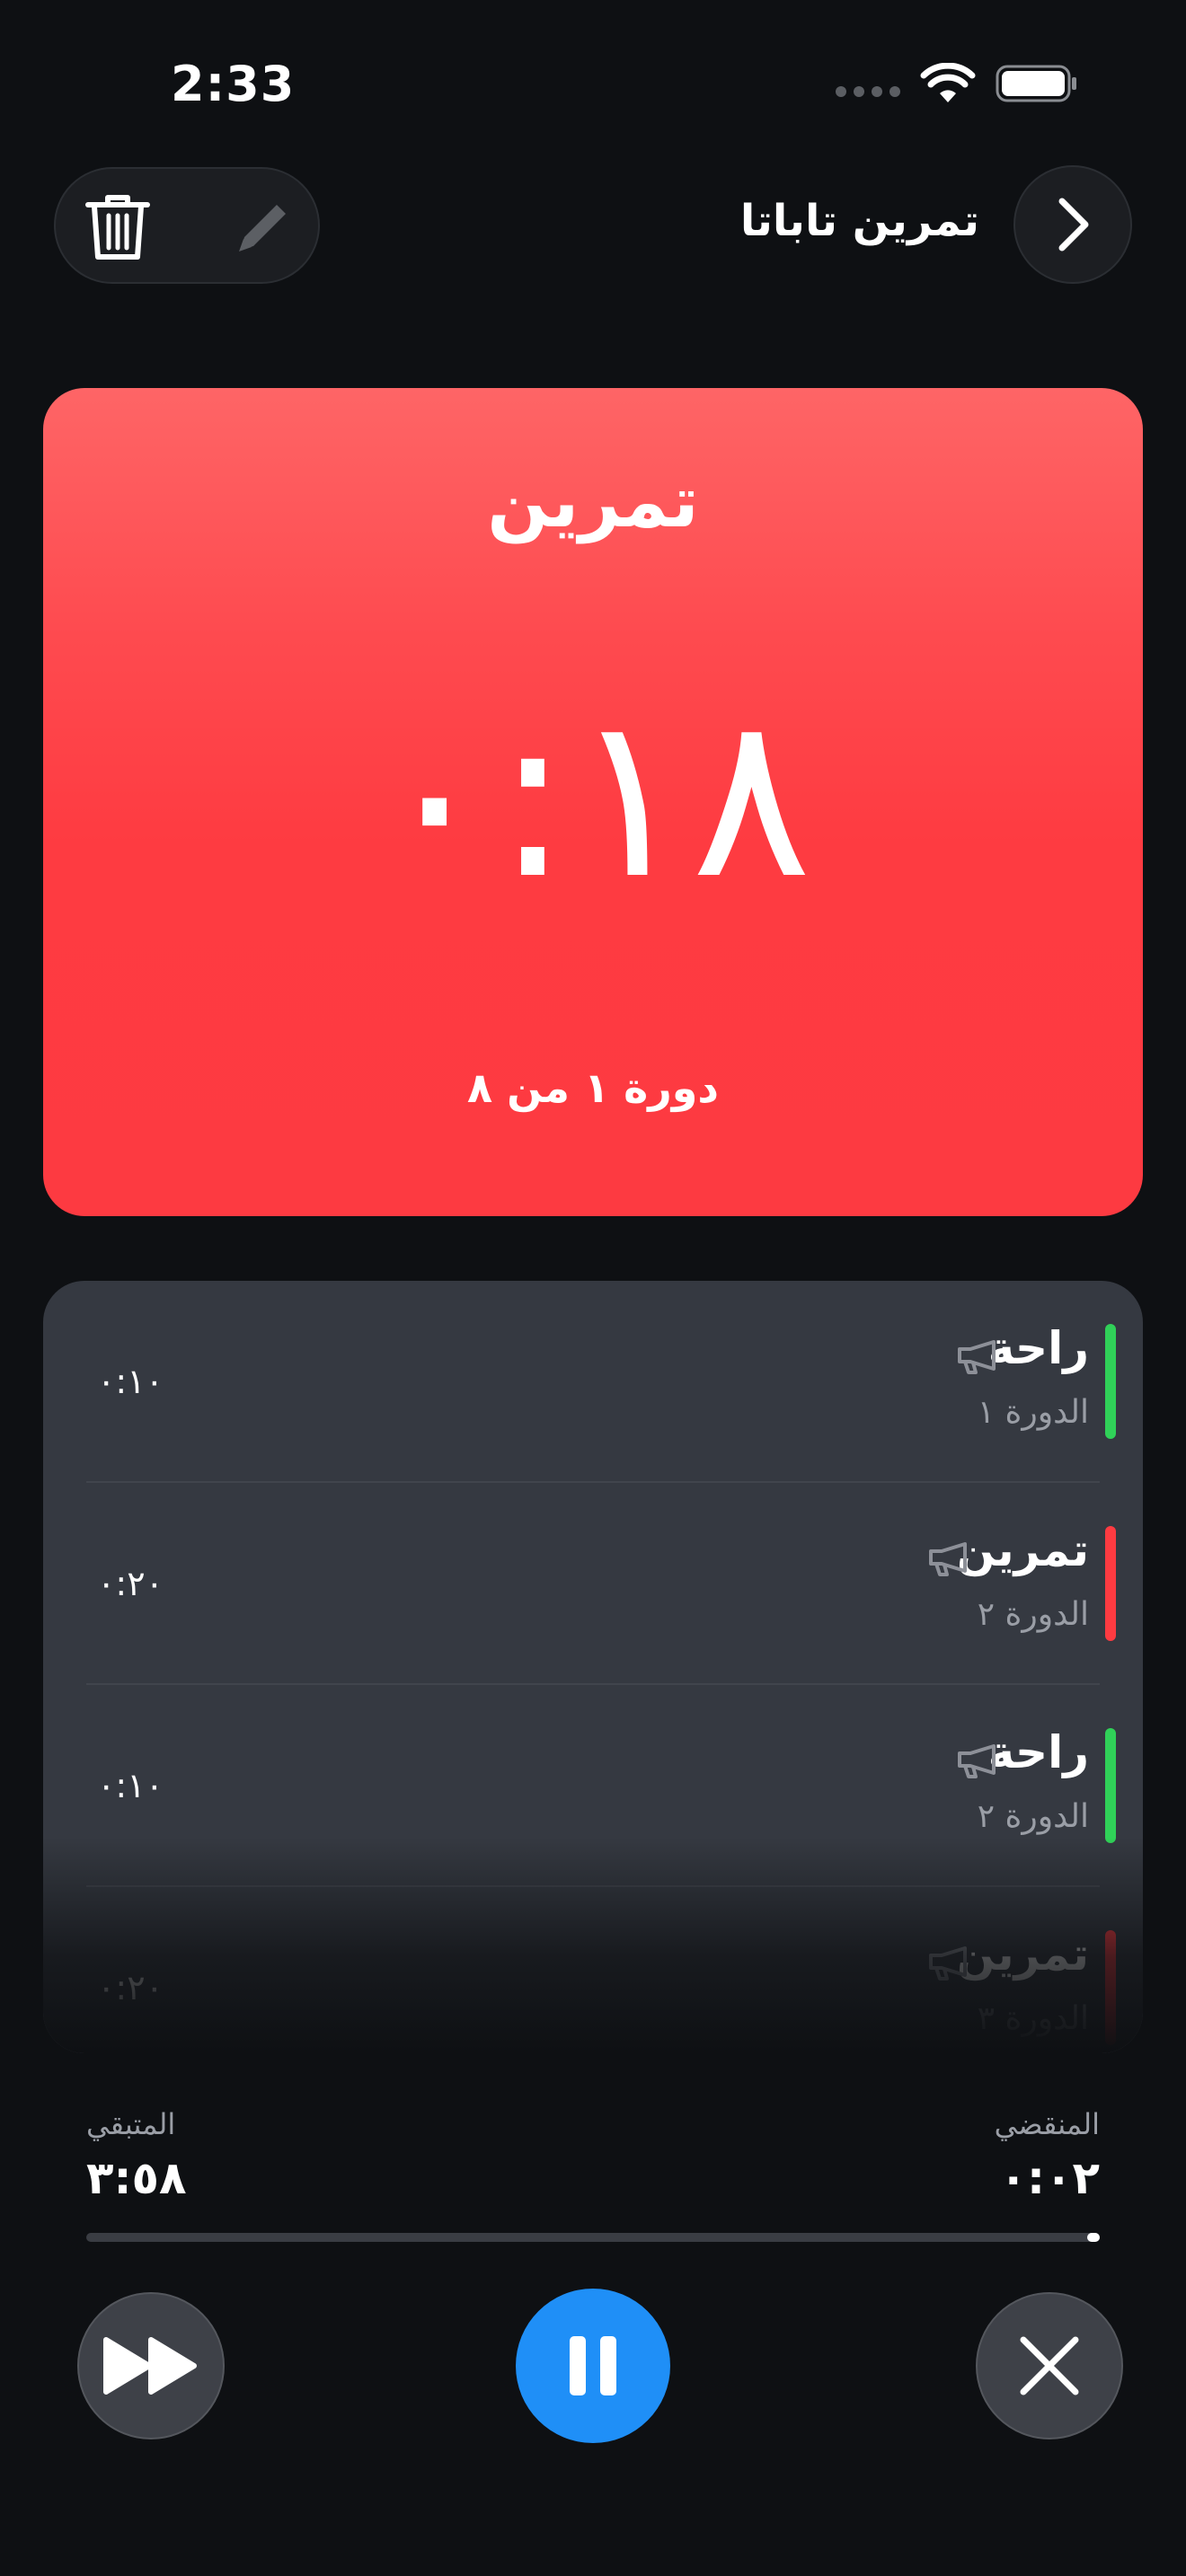 This screenshot has width=1186, height=2576. What do you see at coordinates (593, 1382) in the screenshot?
I see `interval-row: راحة الدورة ١ ٠:١٠` at bounding box center [593, 1382].